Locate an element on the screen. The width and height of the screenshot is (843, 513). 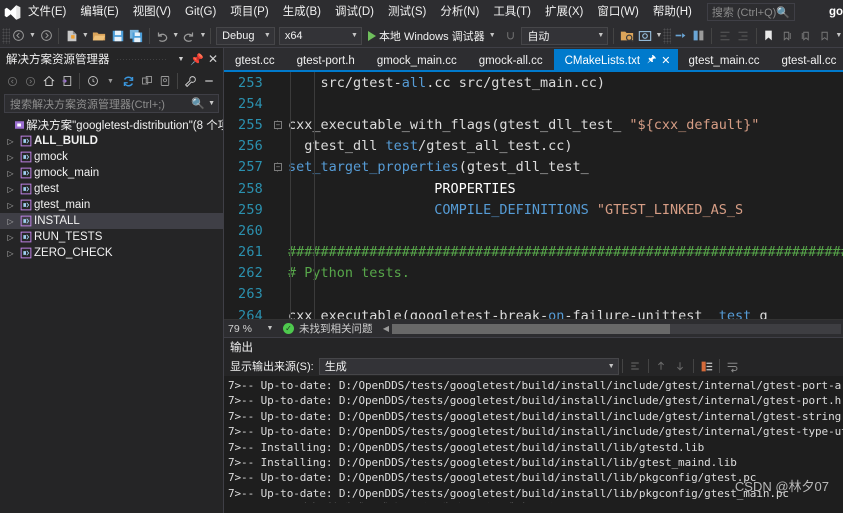
tab-cmakelists-txt: CMakeLists.txt 🖈 ✕ is located at coordinates (615, 60).